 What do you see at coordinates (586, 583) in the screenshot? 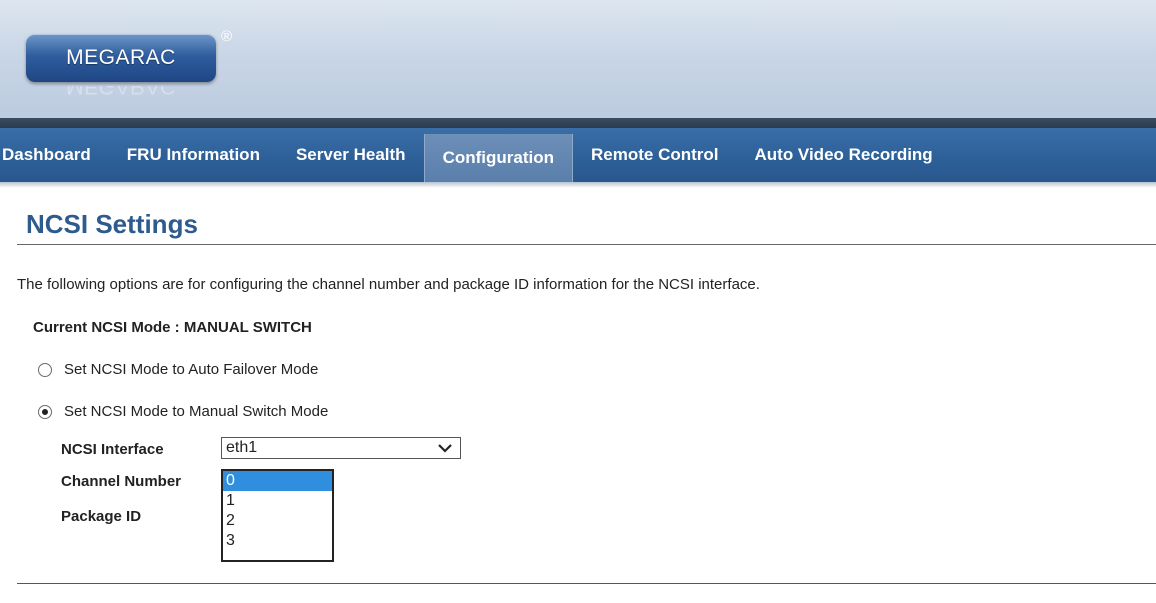
I see `bottom-divider` at bounding box center [586, 583].